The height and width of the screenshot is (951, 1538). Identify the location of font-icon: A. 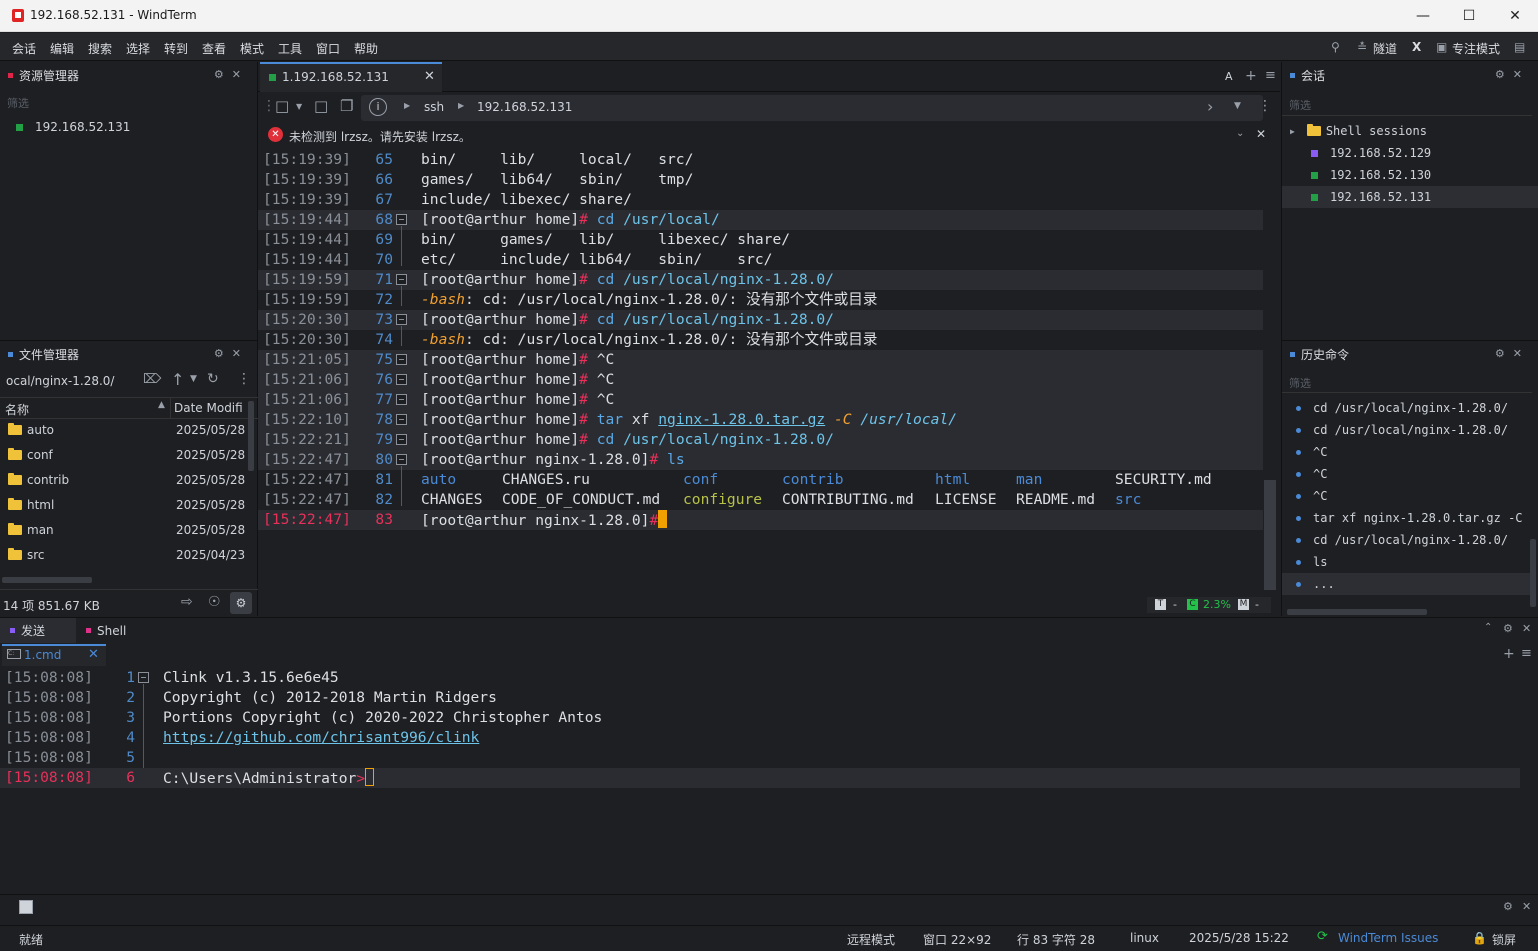
(1229, 76).